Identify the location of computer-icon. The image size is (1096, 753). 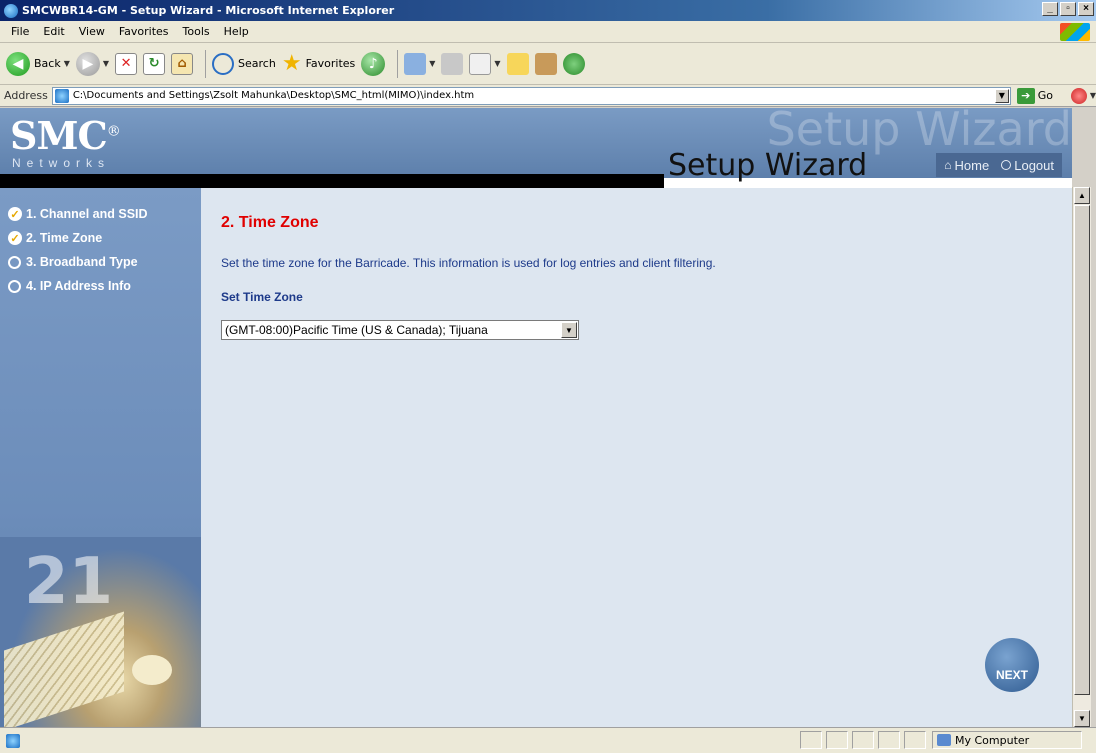
(944, 740).